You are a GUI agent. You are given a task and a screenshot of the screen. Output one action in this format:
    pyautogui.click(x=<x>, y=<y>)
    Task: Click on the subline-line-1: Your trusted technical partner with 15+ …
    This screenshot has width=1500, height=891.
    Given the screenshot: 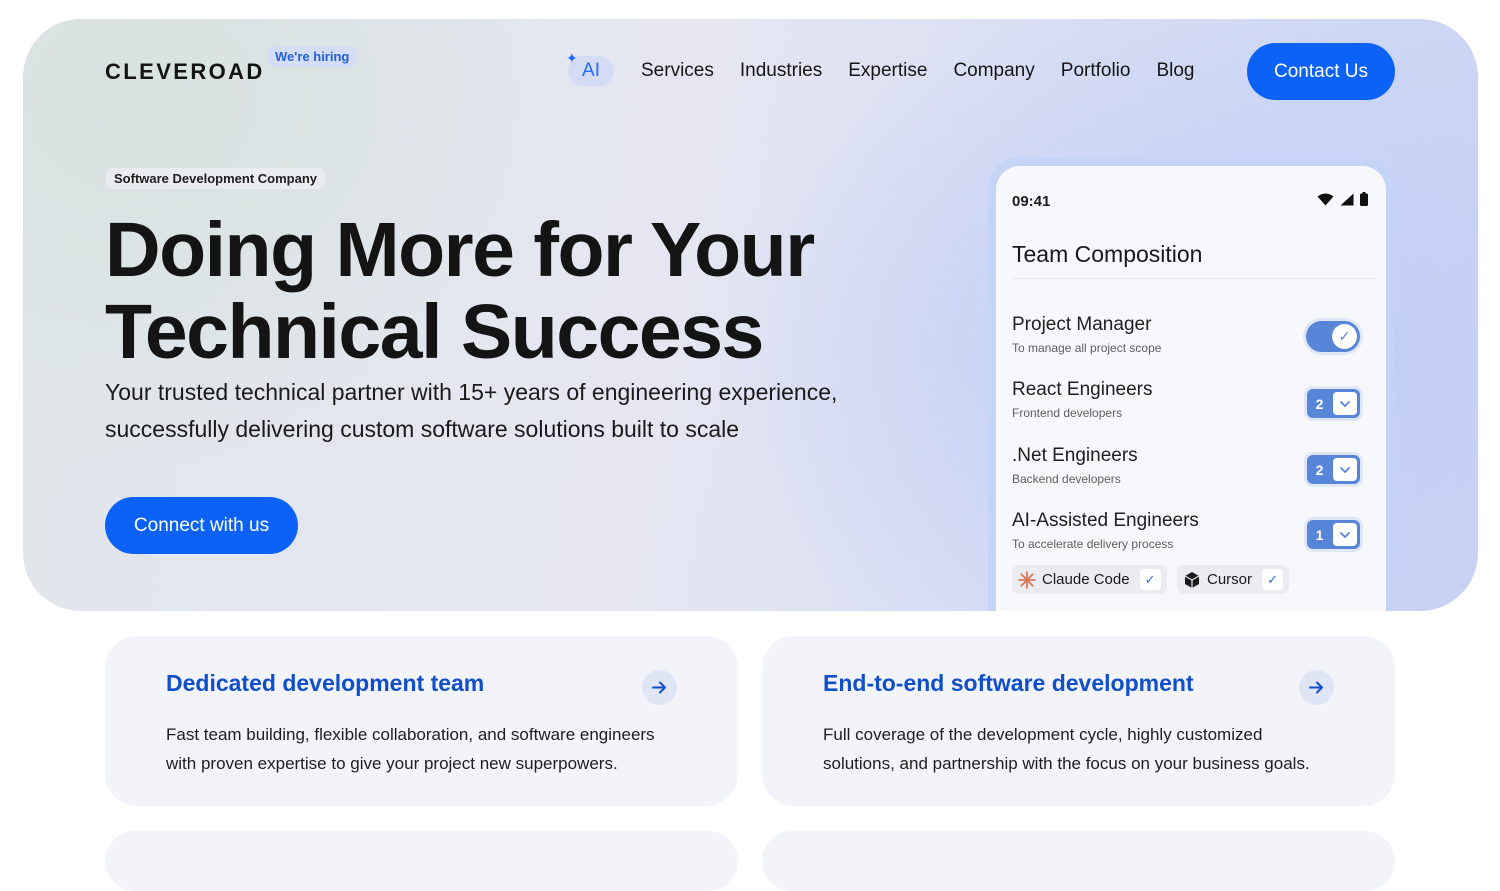 What is the action you would take?
    pyautogui.click(x=471, y=392)
    